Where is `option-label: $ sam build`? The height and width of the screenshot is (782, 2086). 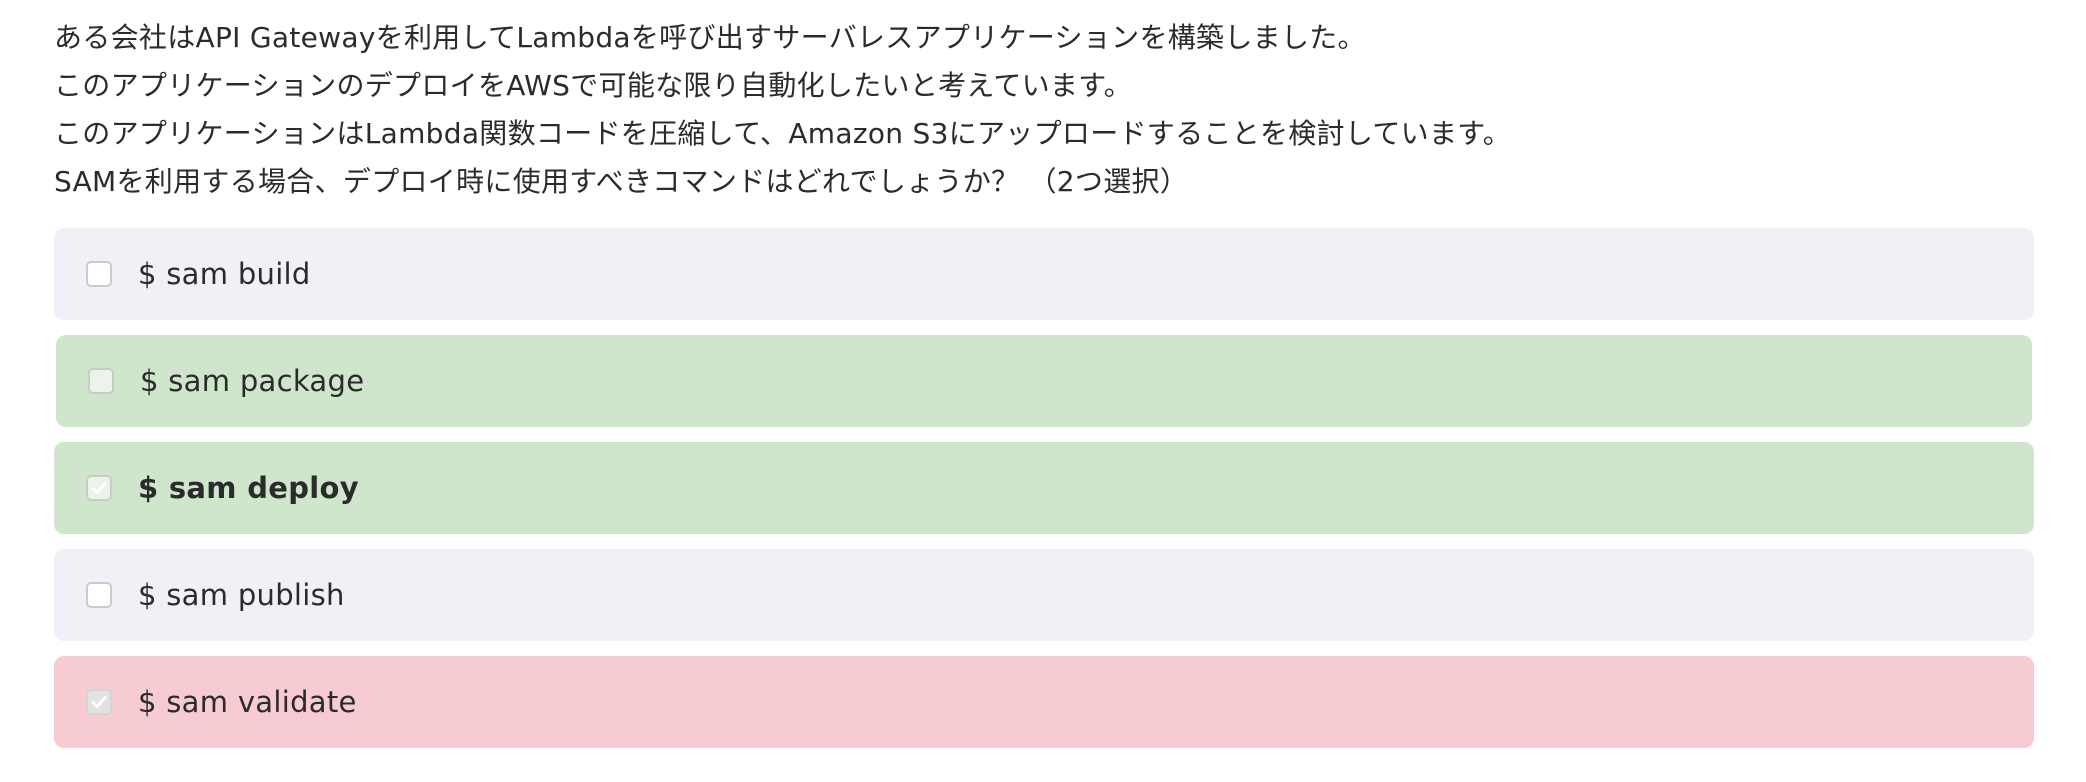 option-label: $ sam build is located at coordinates (224, 274).